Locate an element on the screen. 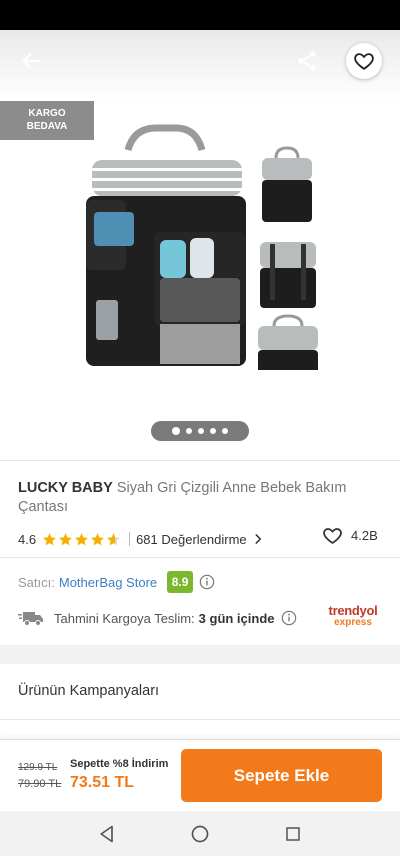  share-icon is located at coordinates (307, 61).